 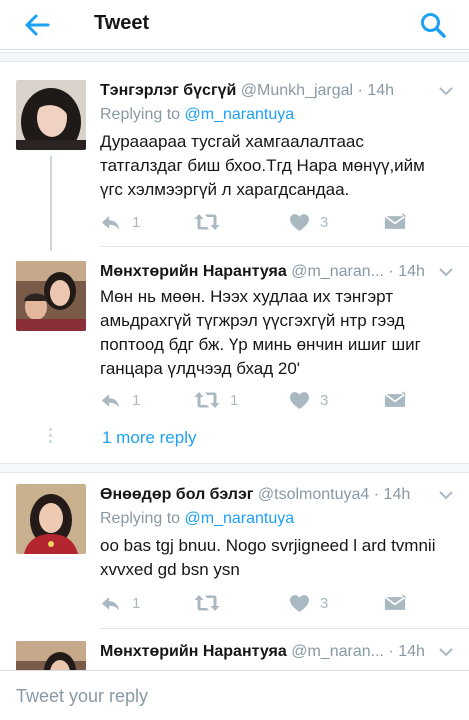 I want to click on thread-line, so click(x=51, y=203).